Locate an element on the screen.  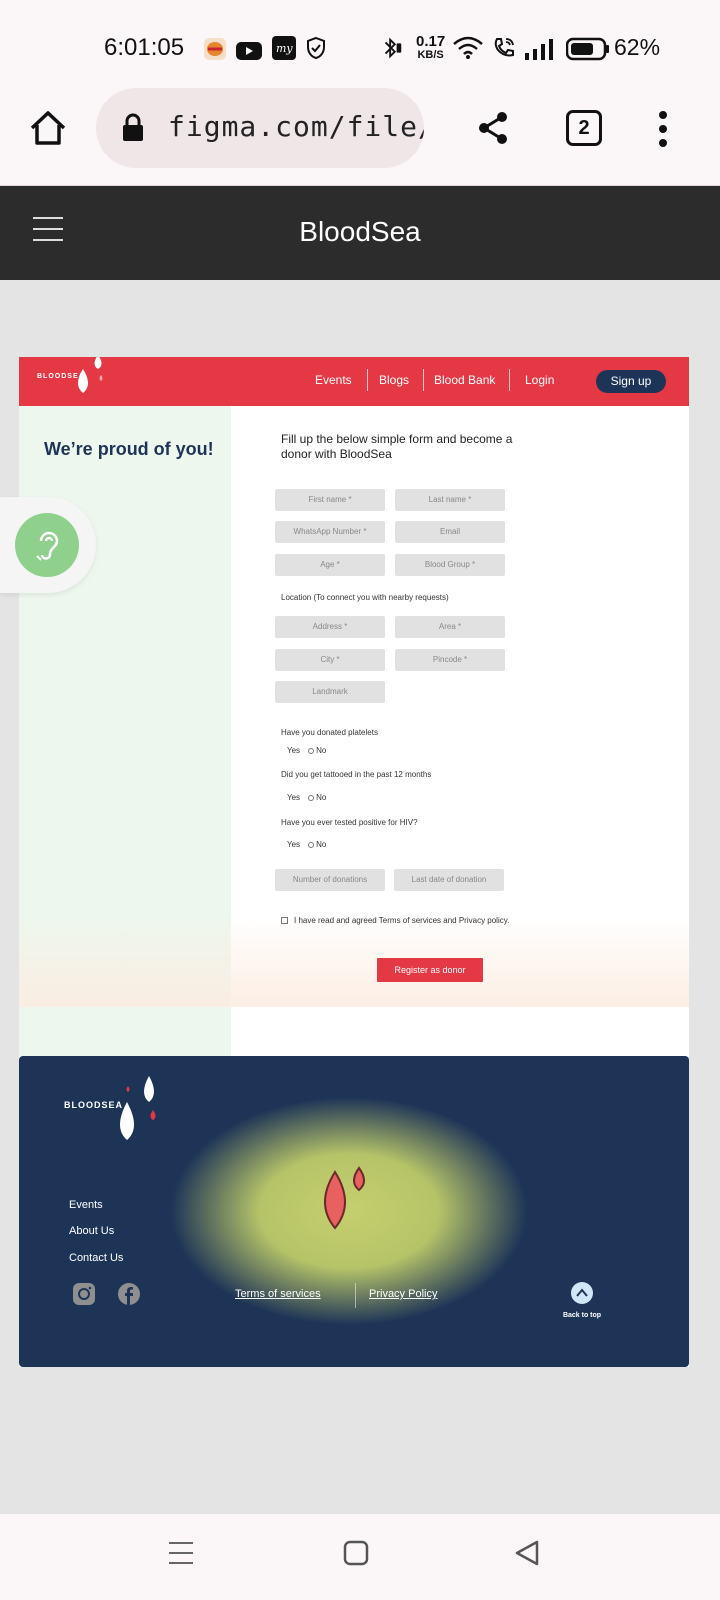
footer-link-events: Events is located at coordinates (86, 1205).